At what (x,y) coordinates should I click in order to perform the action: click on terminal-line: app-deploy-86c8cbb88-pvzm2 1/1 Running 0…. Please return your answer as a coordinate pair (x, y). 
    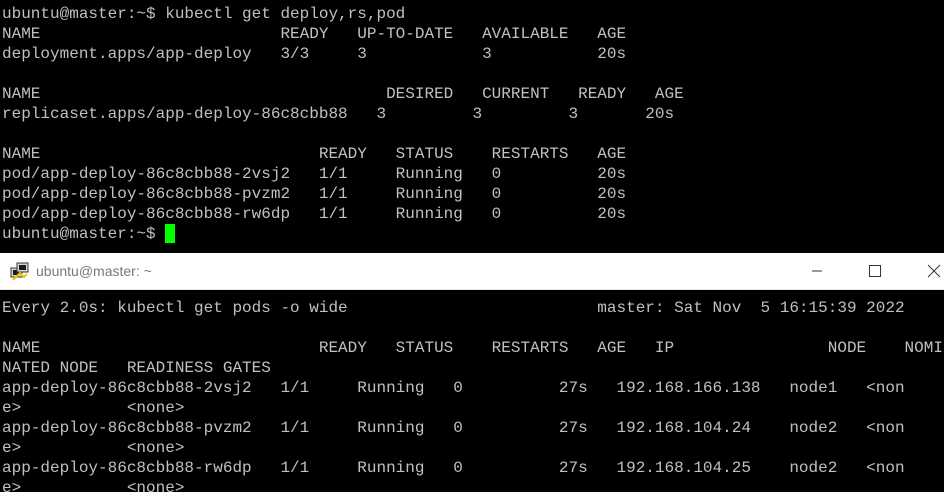
    Looking at the image, I should click on (453, 428).